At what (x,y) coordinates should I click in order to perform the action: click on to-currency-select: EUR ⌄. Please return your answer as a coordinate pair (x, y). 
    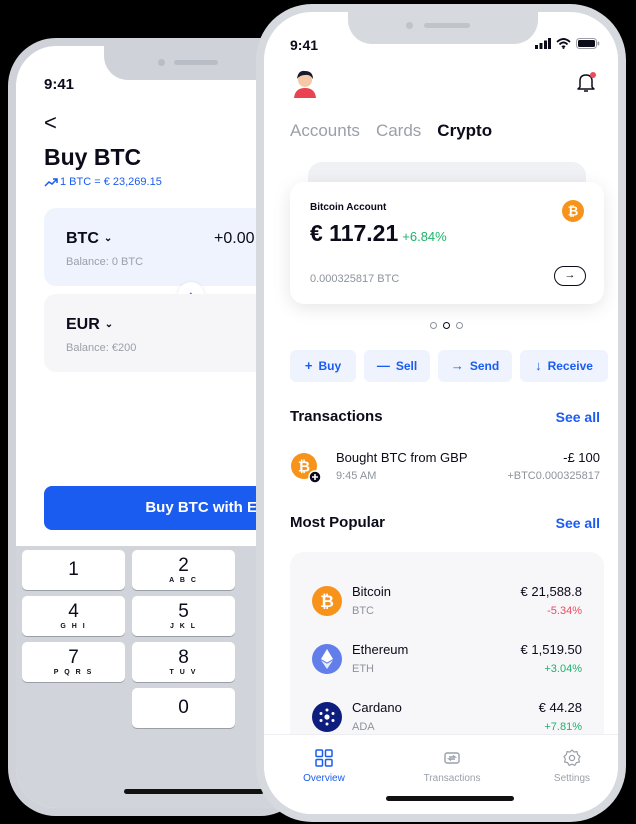
    Looking at the image, I should click on (89, 325).